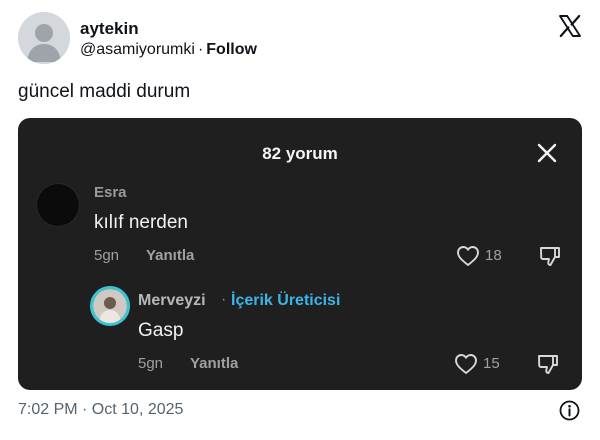  What do you see at coordinates (58, 205) in the screenshot?
I see `commenter-avatar` at bounding box center [58, 205].